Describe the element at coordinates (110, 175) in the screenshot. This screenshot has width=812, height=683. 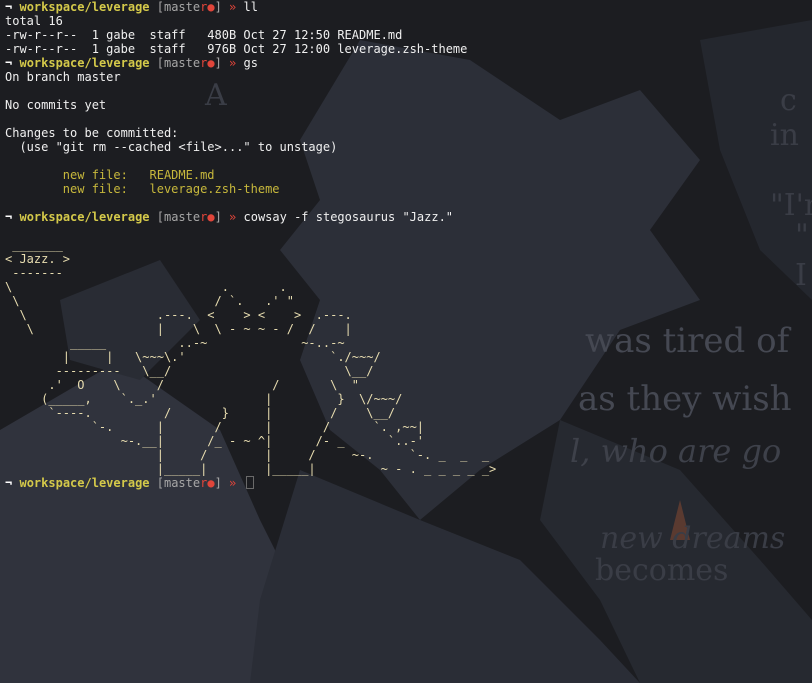
I see `git-staged-file: new file: README.md` at that location.